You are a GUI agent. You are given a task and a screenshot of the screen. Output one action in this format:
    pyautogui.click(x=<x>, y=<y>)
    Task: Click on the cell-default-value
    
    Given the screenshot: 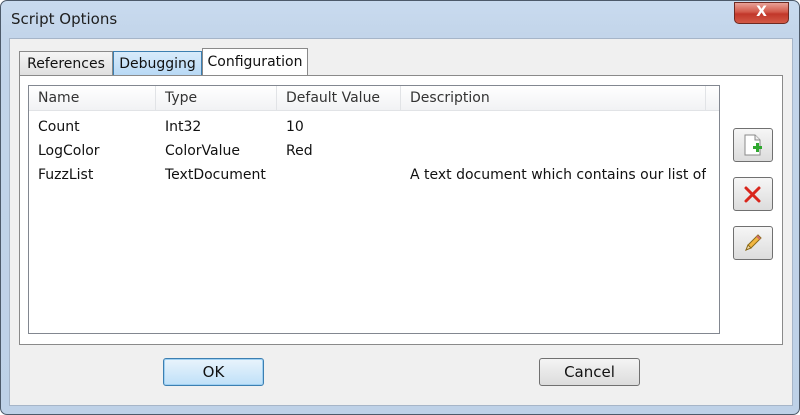 What is the action you would take?
    pyautogui.click(x=339, y=175)
    